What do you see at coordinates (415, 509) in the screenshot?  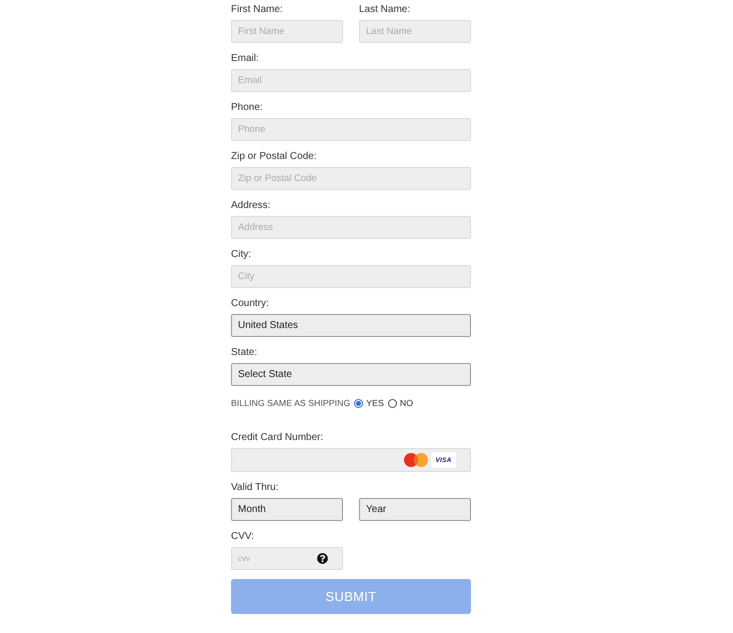 I see `dropdown-select: Year` at bounding box center [415, 509].